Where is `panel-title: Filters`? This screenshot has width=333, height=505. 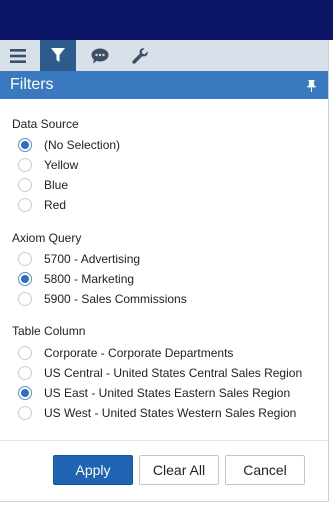
panel-title: Filters is located at coordinates (32, 84).